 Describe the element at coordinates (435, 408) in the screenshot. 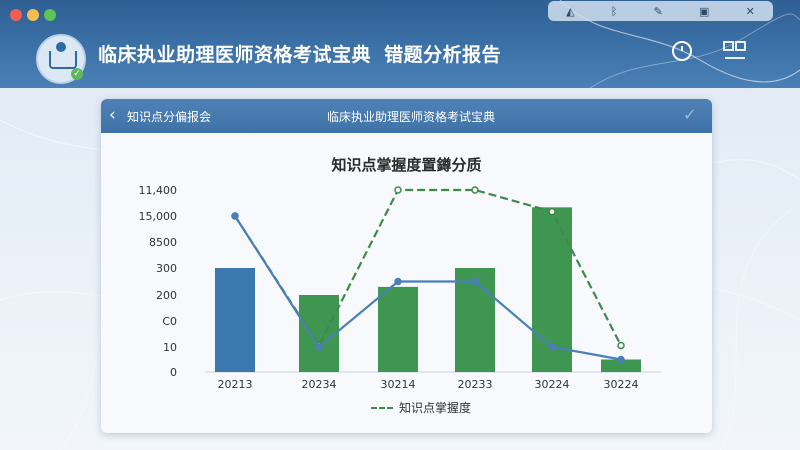

I see `legend-label: 知识点掌握度` at that location.